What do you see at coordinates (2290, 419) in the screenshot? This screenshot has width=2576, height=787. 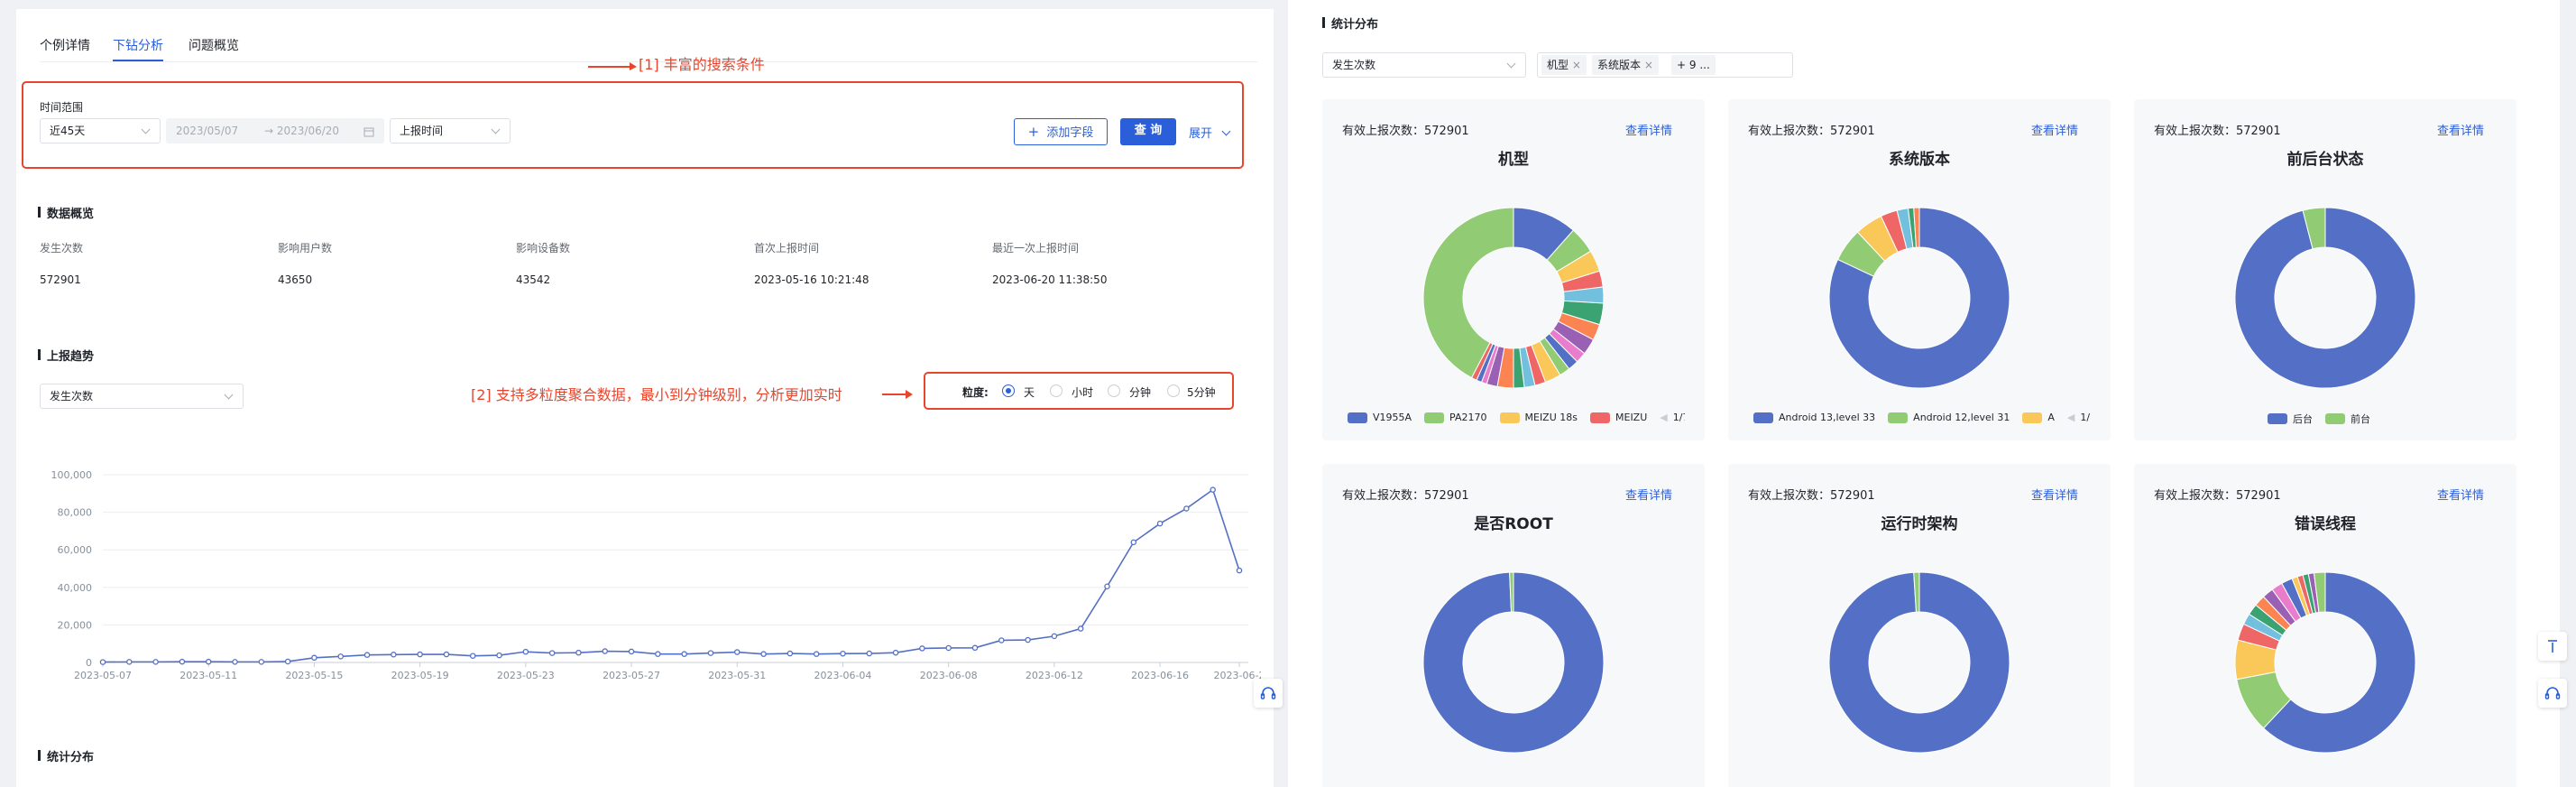 I see `legend-item: 后台` at bounding box center [2290, 419].